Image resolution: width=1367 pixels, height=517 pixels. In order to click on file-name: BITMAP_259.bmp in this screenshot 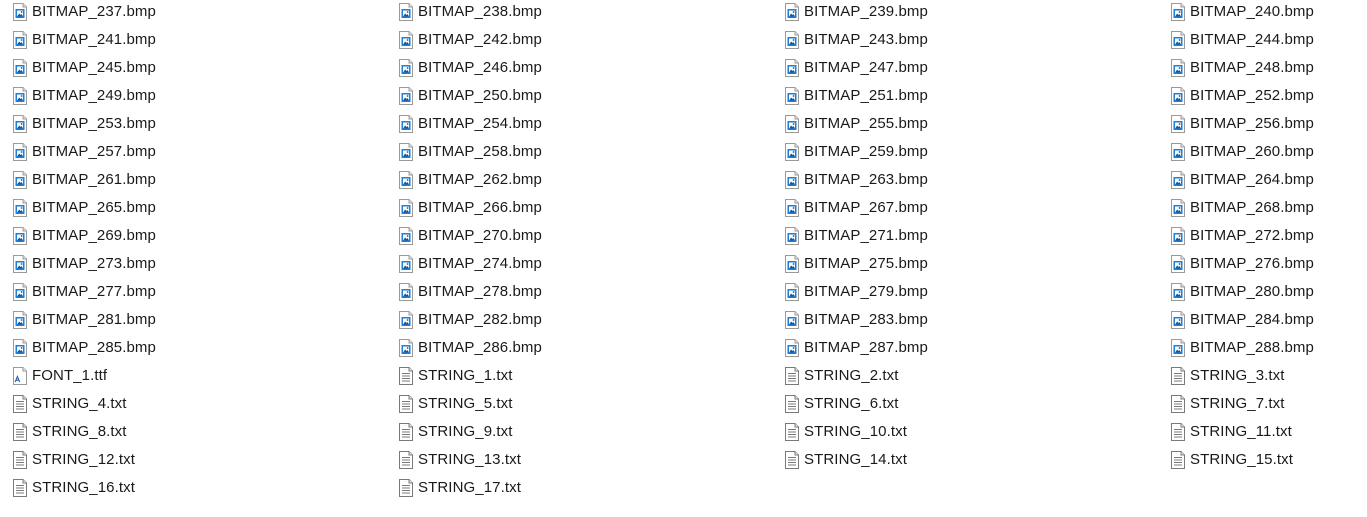, I will do `click(866, 151)`.